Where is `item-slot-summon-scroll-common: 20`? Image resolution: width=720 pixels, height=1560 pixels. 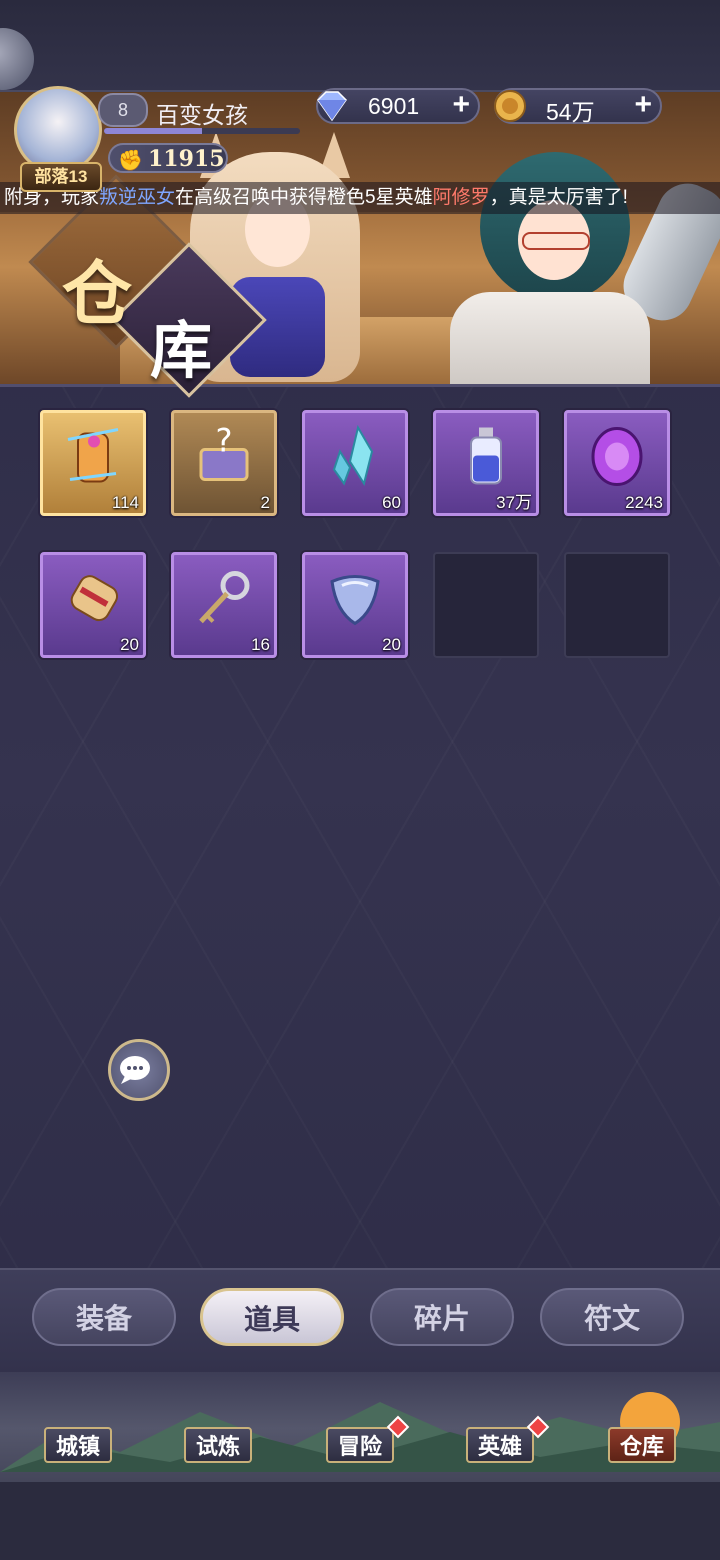 item-slot-summon-scroll-common: 20 is located at coordinates (93, 605).